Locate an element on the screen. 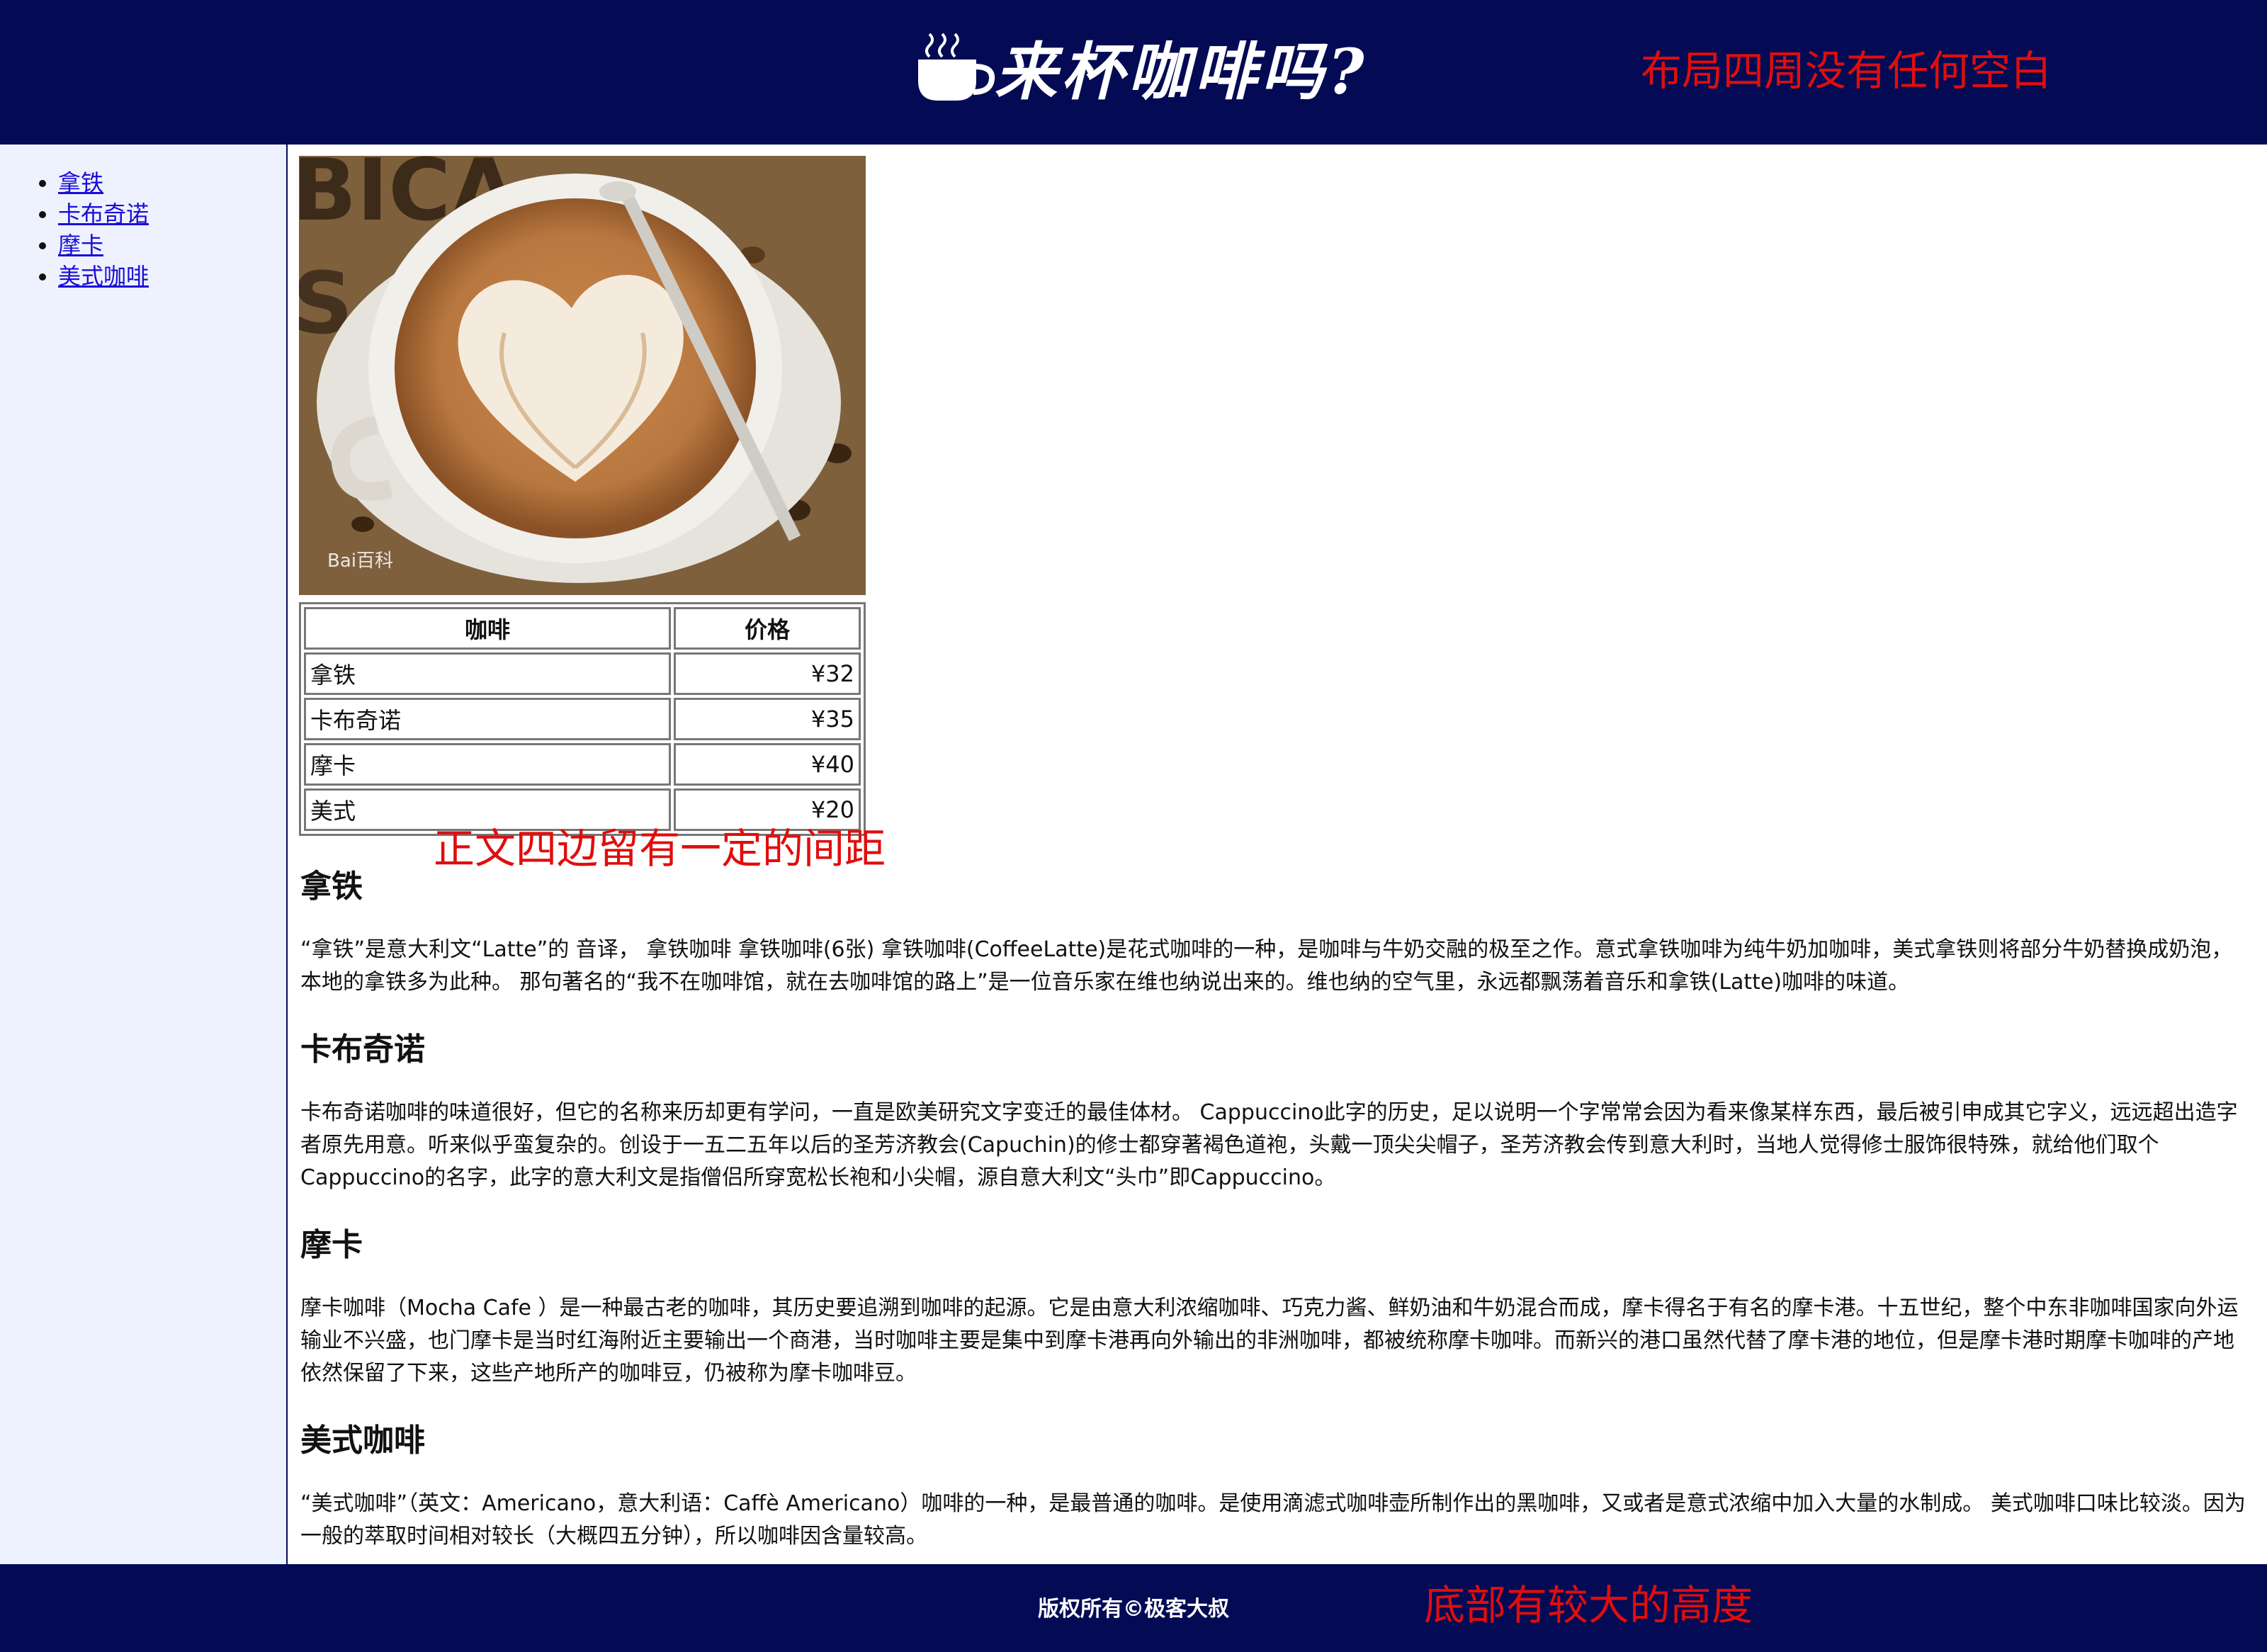  sidebar-nav: 拿铁 卡布奇诺 摩卡 美式咖啡 is located at coordinates (143, 219).